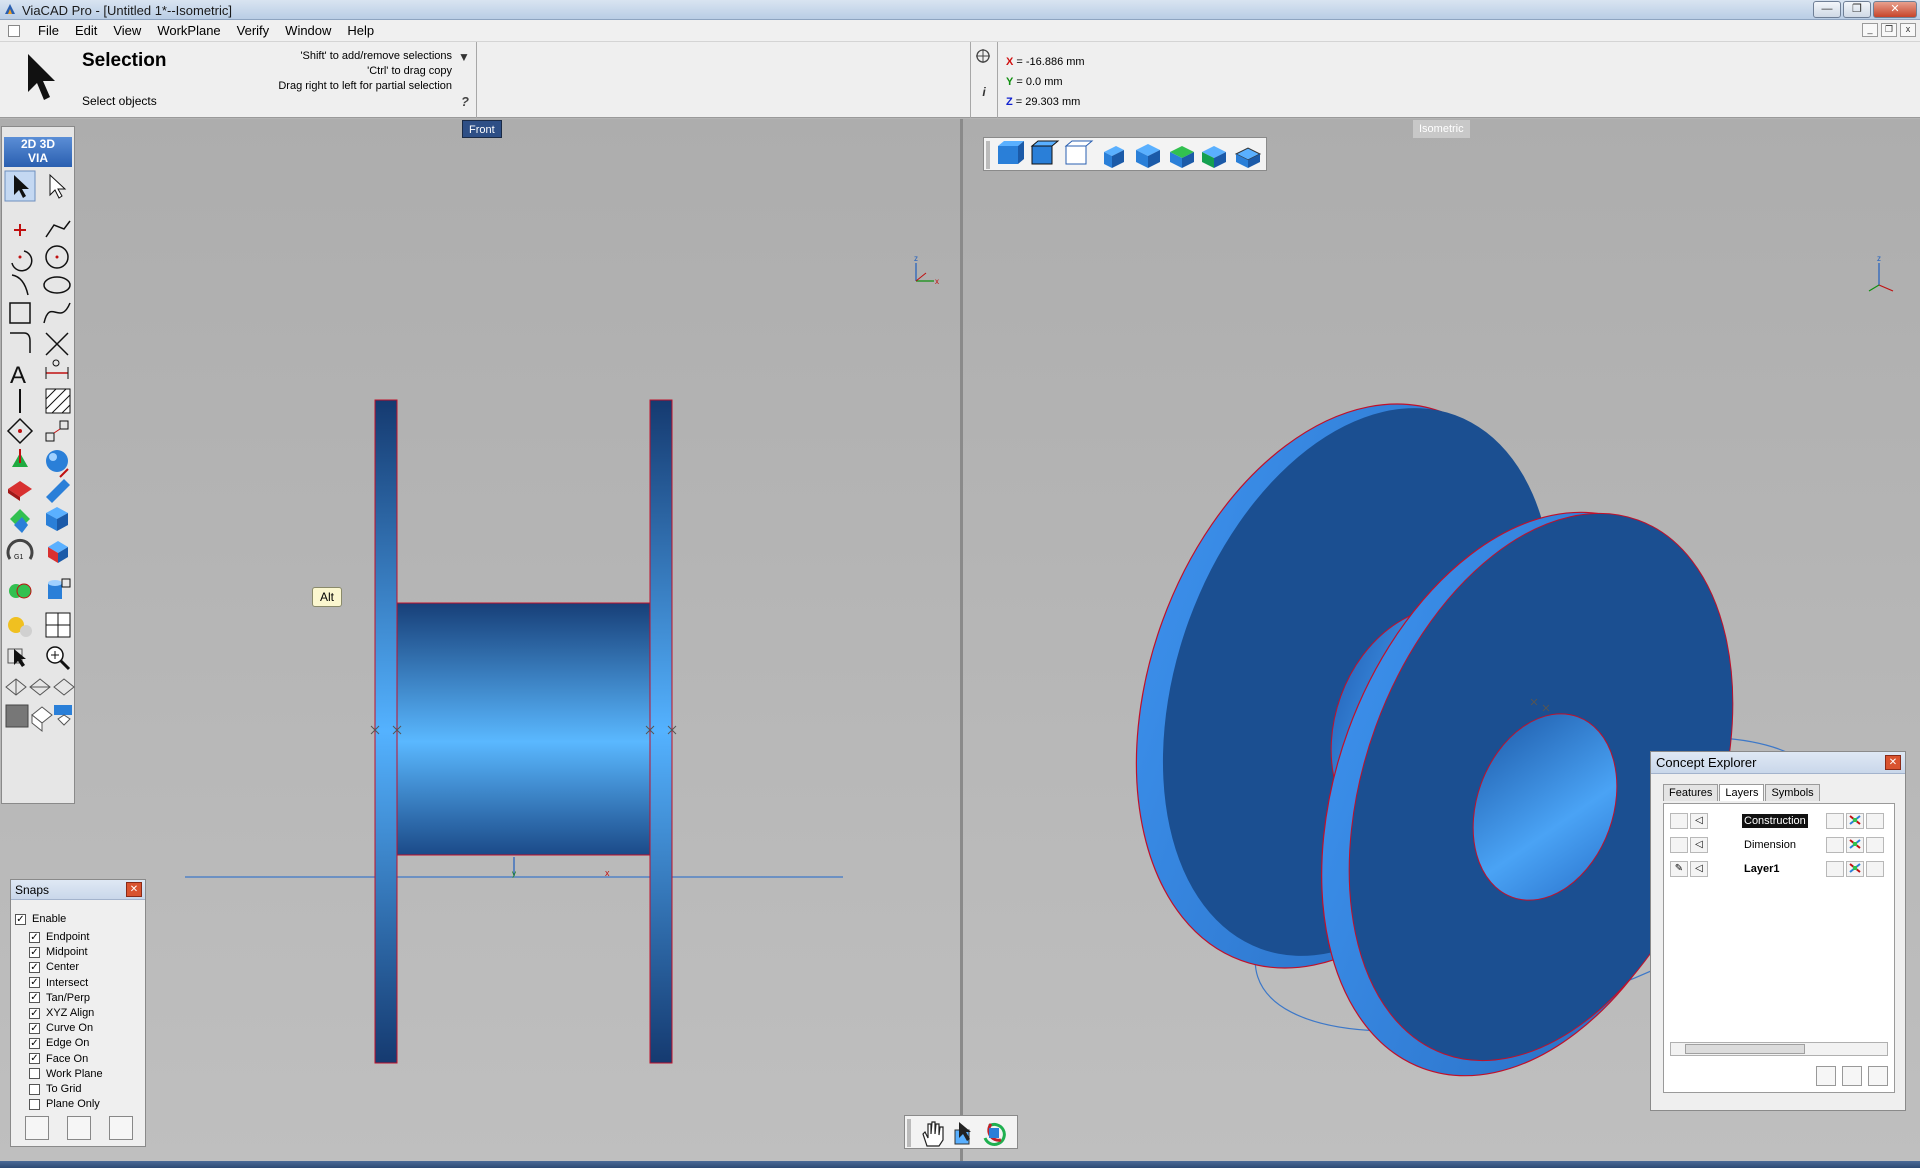 The height and width of the screenshot is (1168, 1920). I want to click on trim-tool-icon, so click(57, 344).